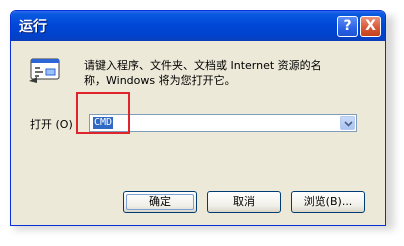  I want to click on run-program-icon, so click(46, 70).